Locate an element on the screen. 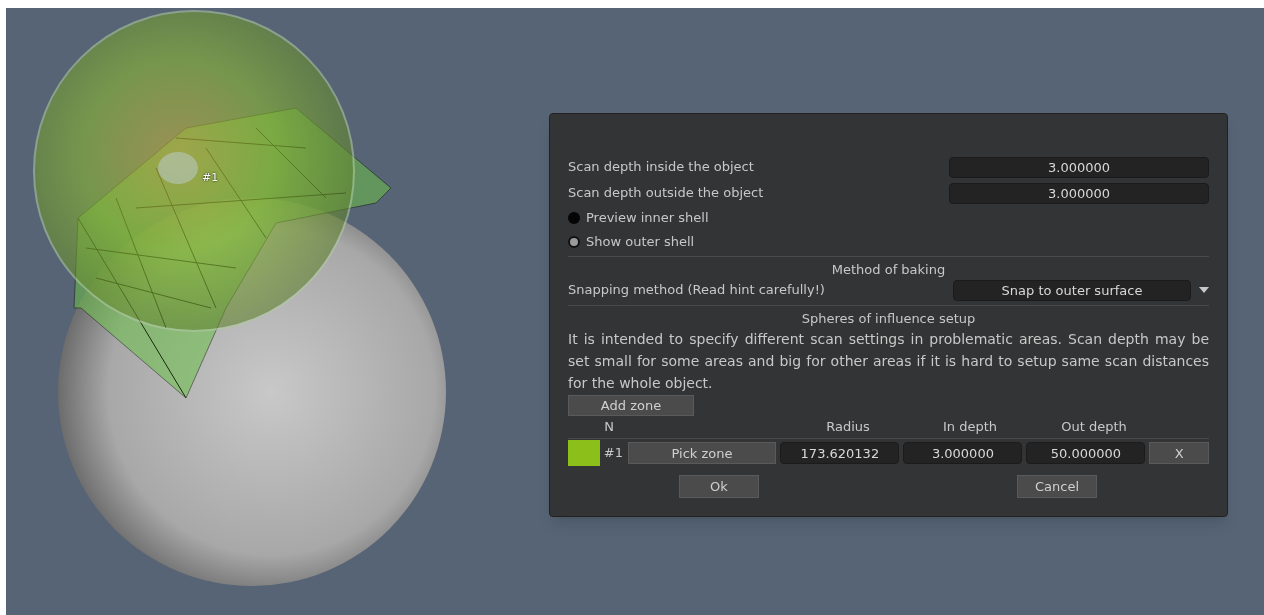 The image size is (1264, 615). column-header: In depth is located at coordinates (969, 426).